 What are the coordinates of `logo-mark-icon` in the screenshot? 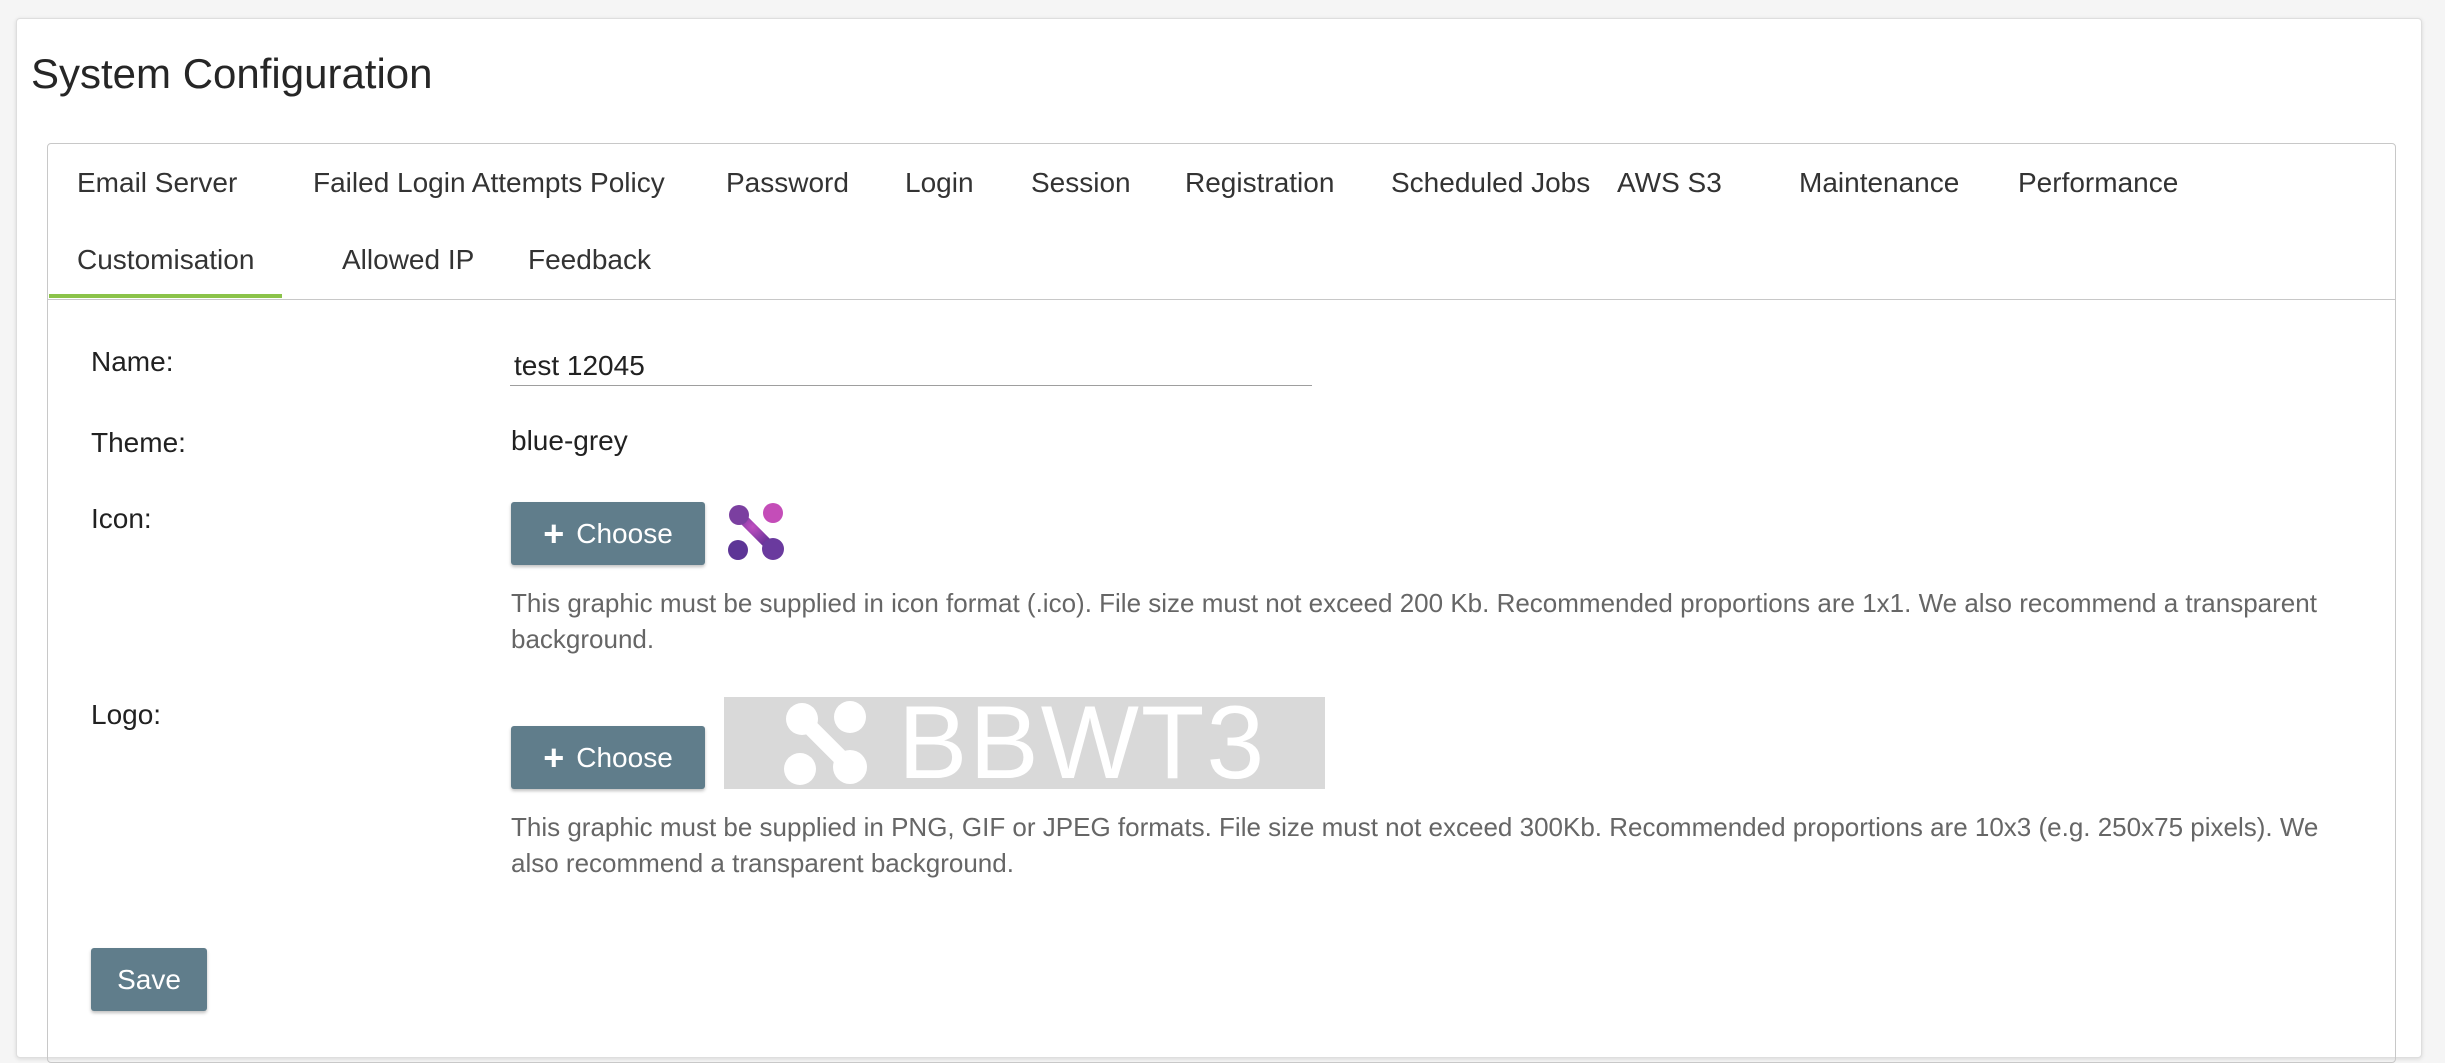 It's located at (825, 743).